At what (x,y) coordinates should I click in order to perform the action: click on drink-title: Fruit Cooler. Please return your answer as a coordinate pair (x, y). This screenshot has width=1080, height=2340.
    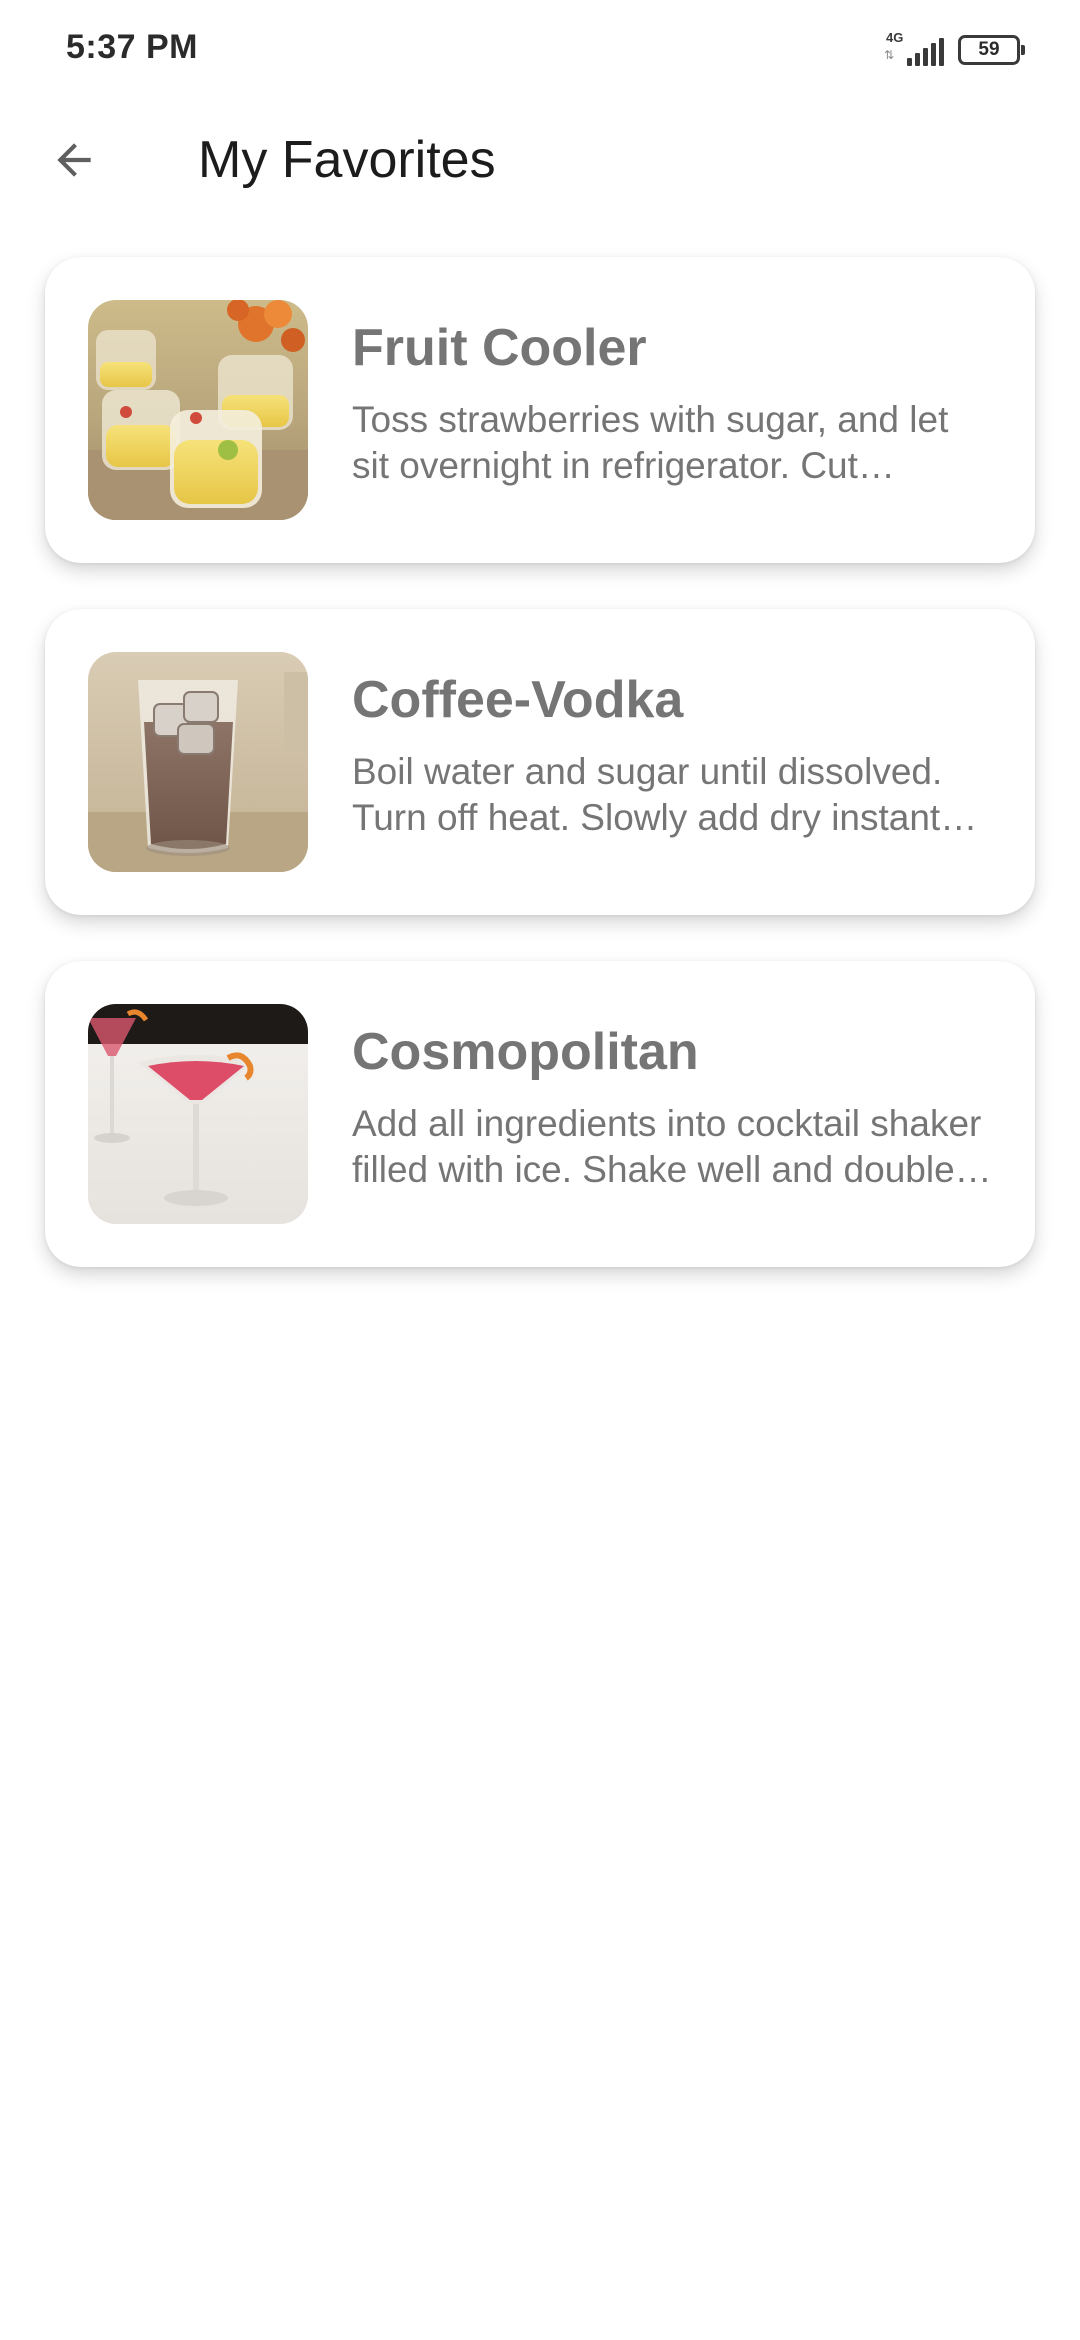
    Looking at the image, I should click on (499, 348).